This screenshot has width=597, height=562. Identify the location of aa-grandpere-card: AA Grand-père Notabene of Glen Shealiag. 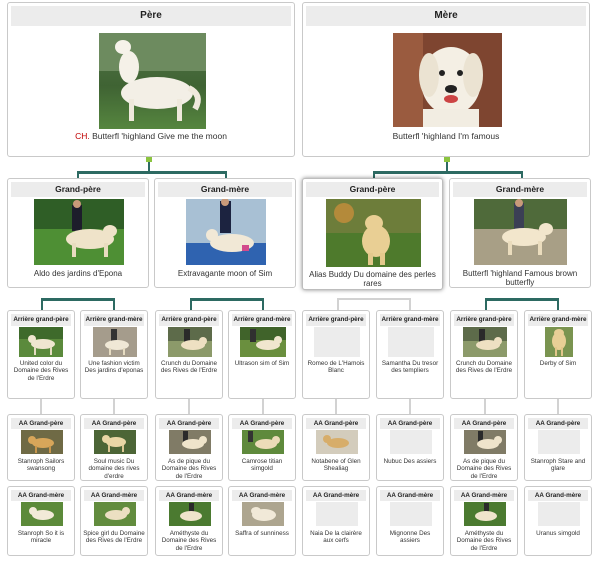
(336, 447).